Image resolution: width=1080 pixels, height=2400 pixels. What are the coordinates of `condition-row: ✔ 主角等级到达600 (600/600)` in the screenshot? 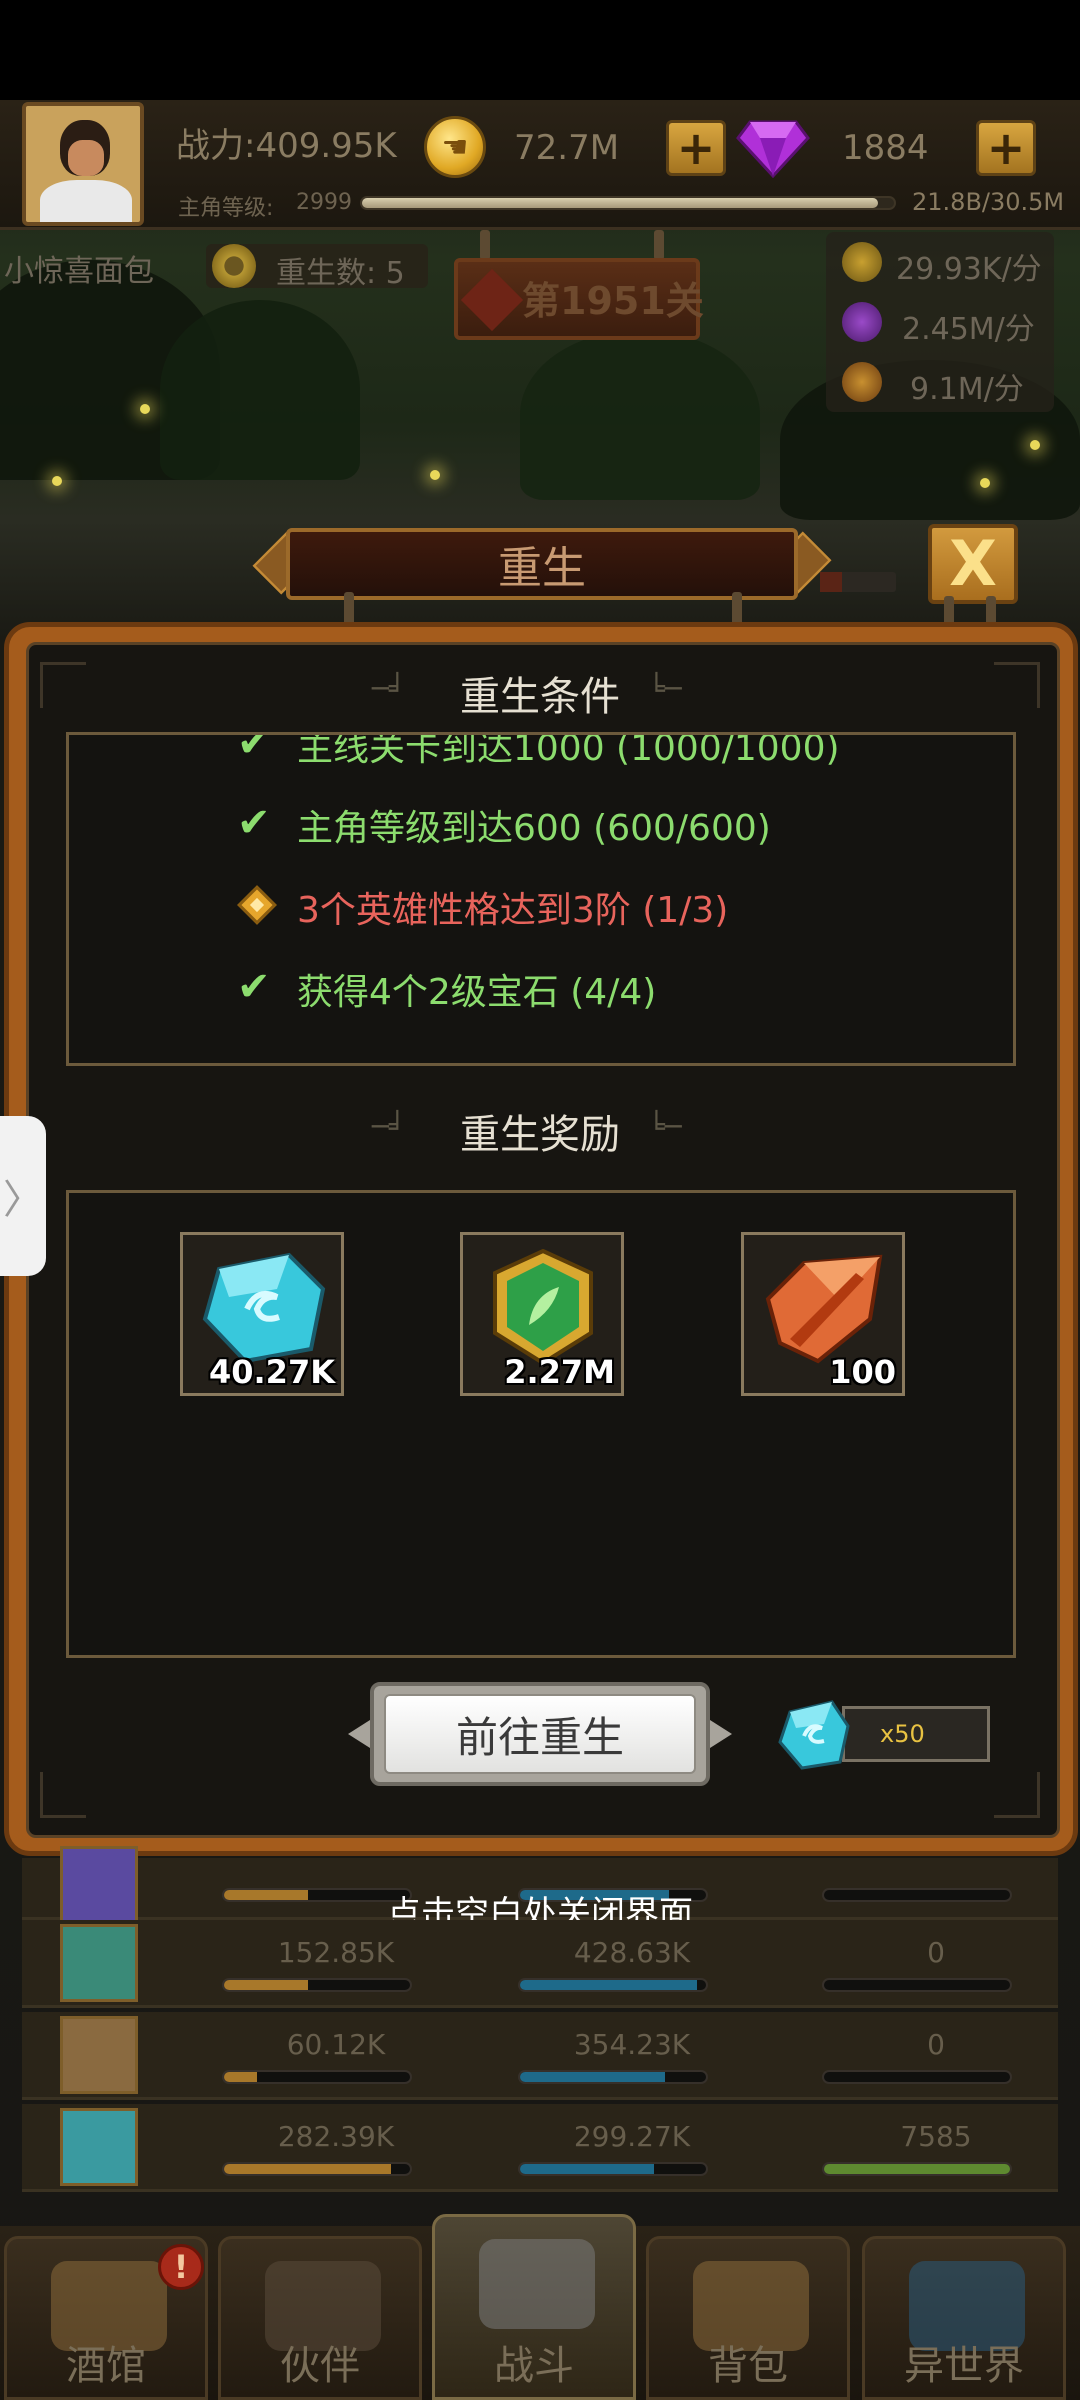 It's located at (541, 821).